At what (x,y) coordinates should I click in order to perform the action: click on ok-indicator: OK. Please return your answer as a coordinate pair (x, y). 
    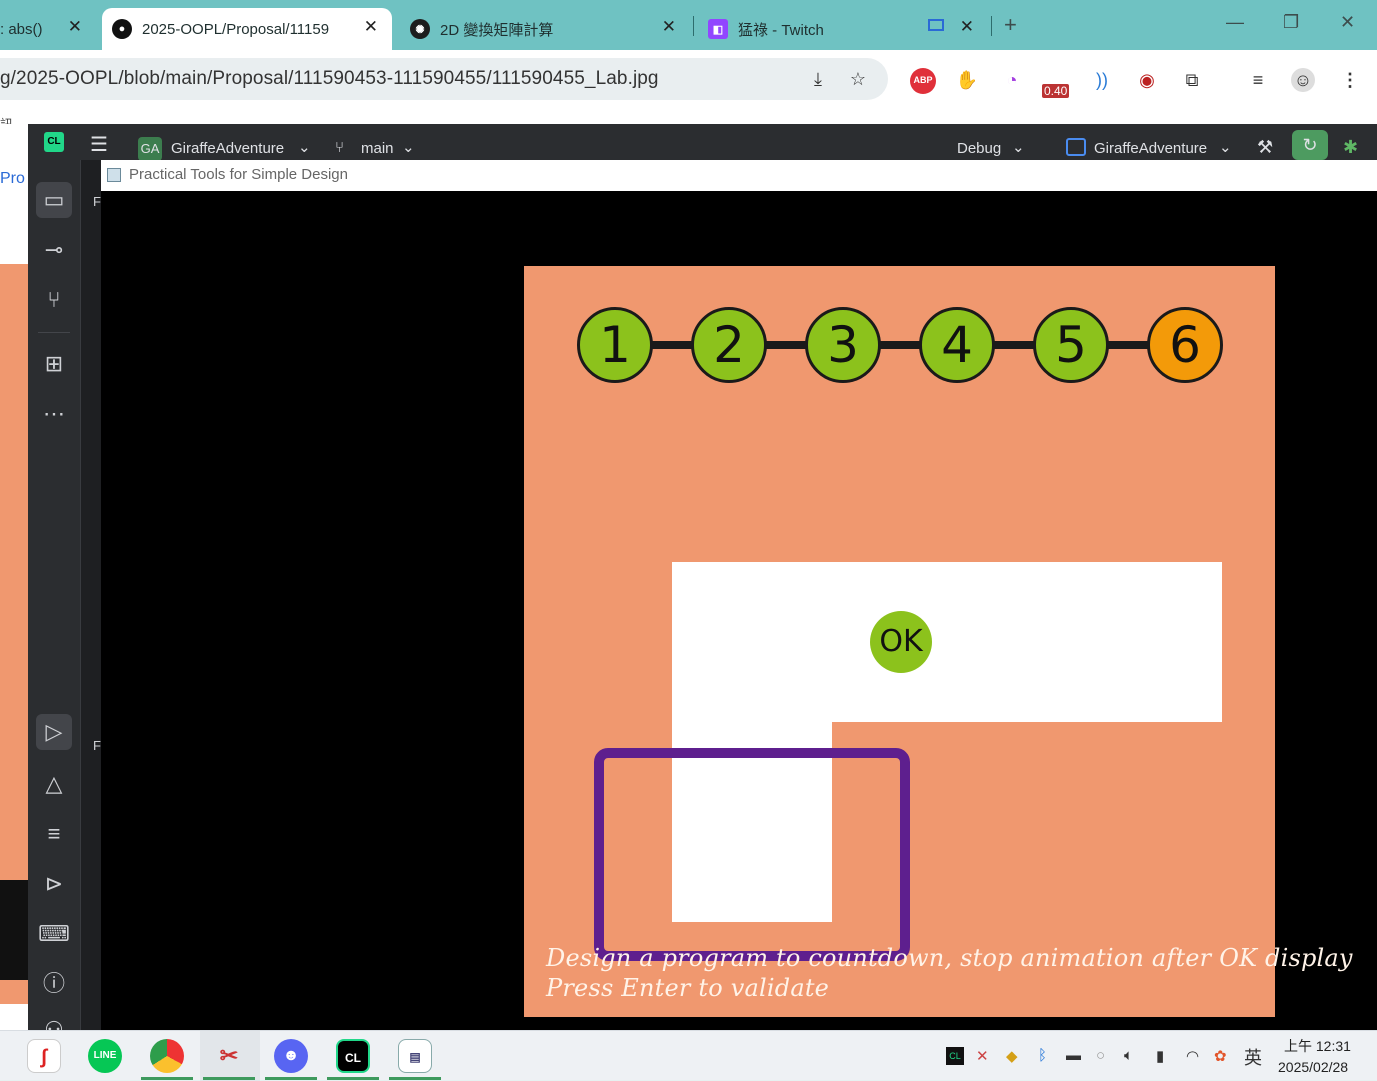
    Looking at the image, I should click on (901, 642).